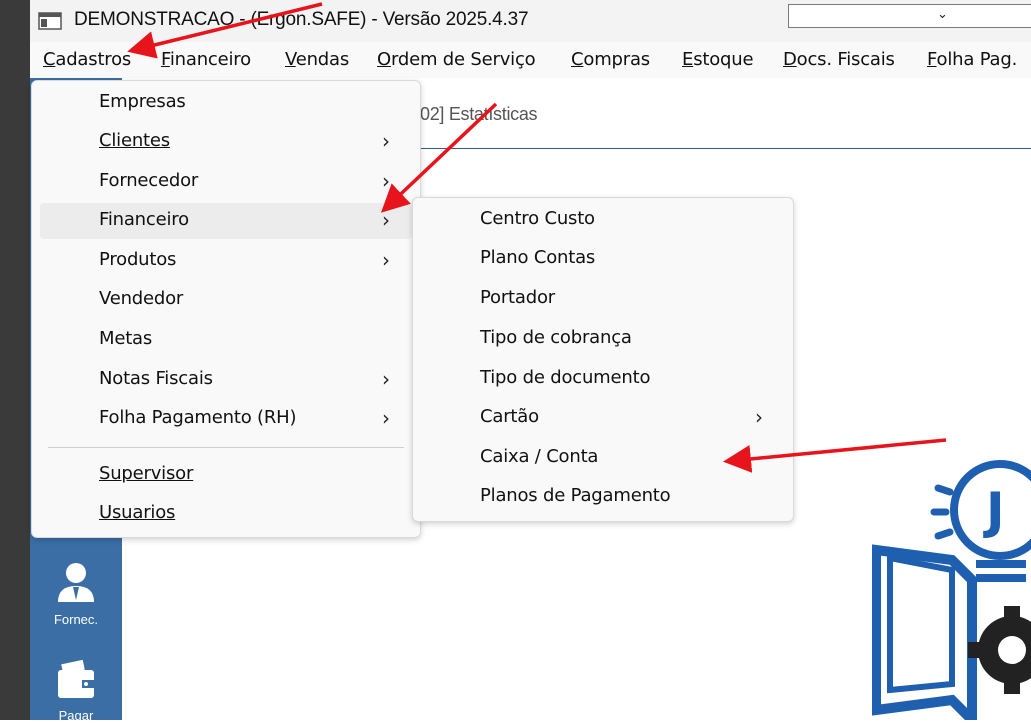  What do you see at coordinates (226, 261) in the screenshot?
I see `menu-item-produtos: Produtos ›` at bounding box center [226, 261].